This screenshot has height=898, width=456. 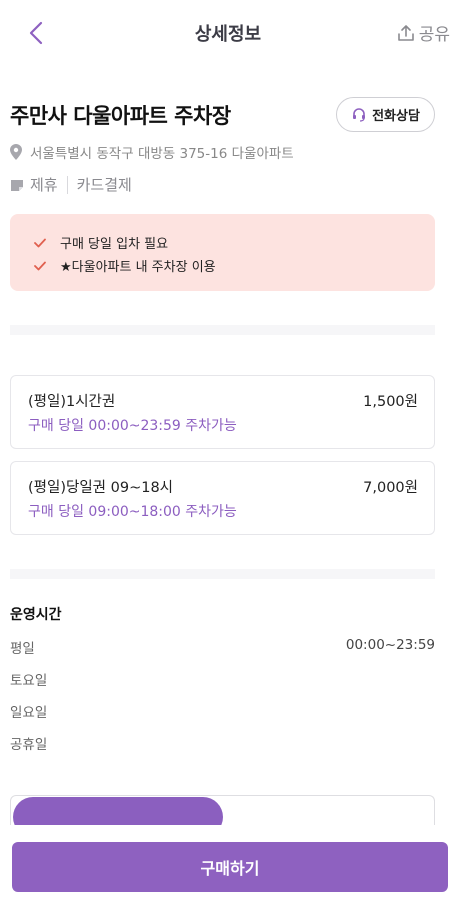 I want to click on hours-day: 공휴일, so click(x=29, y=745).